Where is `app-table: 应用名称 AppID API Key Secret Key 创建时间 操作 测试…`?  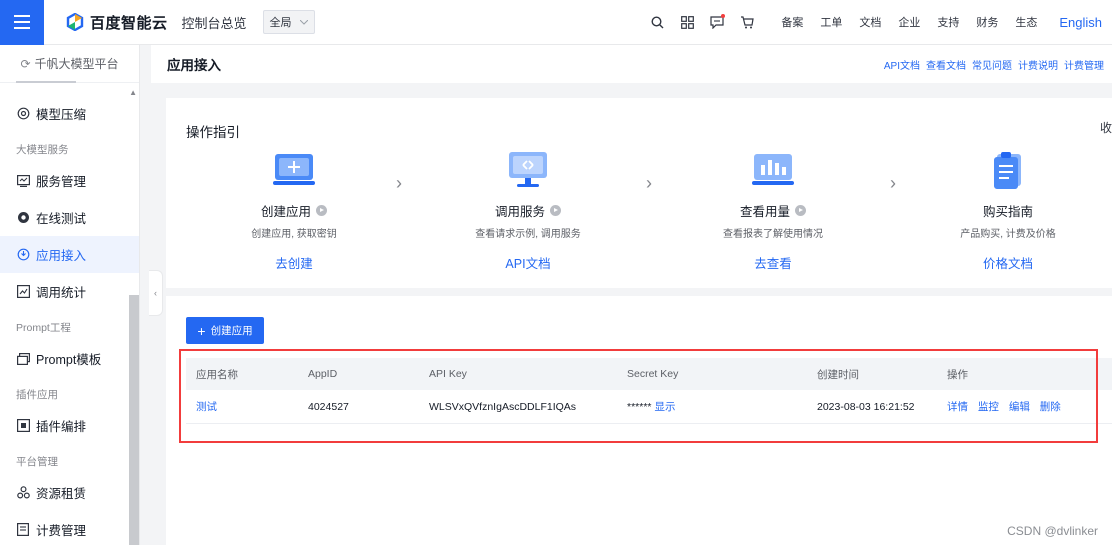
app-table: 应用名称 AppID API Key Secret Key 创建时间 操作 测试… is located at coordinates (649, 391).